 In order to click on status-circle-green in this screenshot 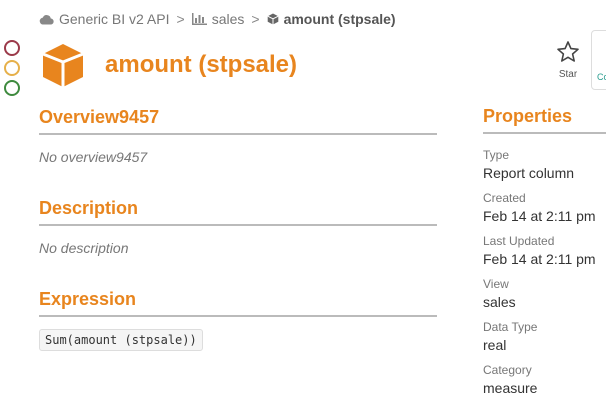, I will do `click(12, 88)`.